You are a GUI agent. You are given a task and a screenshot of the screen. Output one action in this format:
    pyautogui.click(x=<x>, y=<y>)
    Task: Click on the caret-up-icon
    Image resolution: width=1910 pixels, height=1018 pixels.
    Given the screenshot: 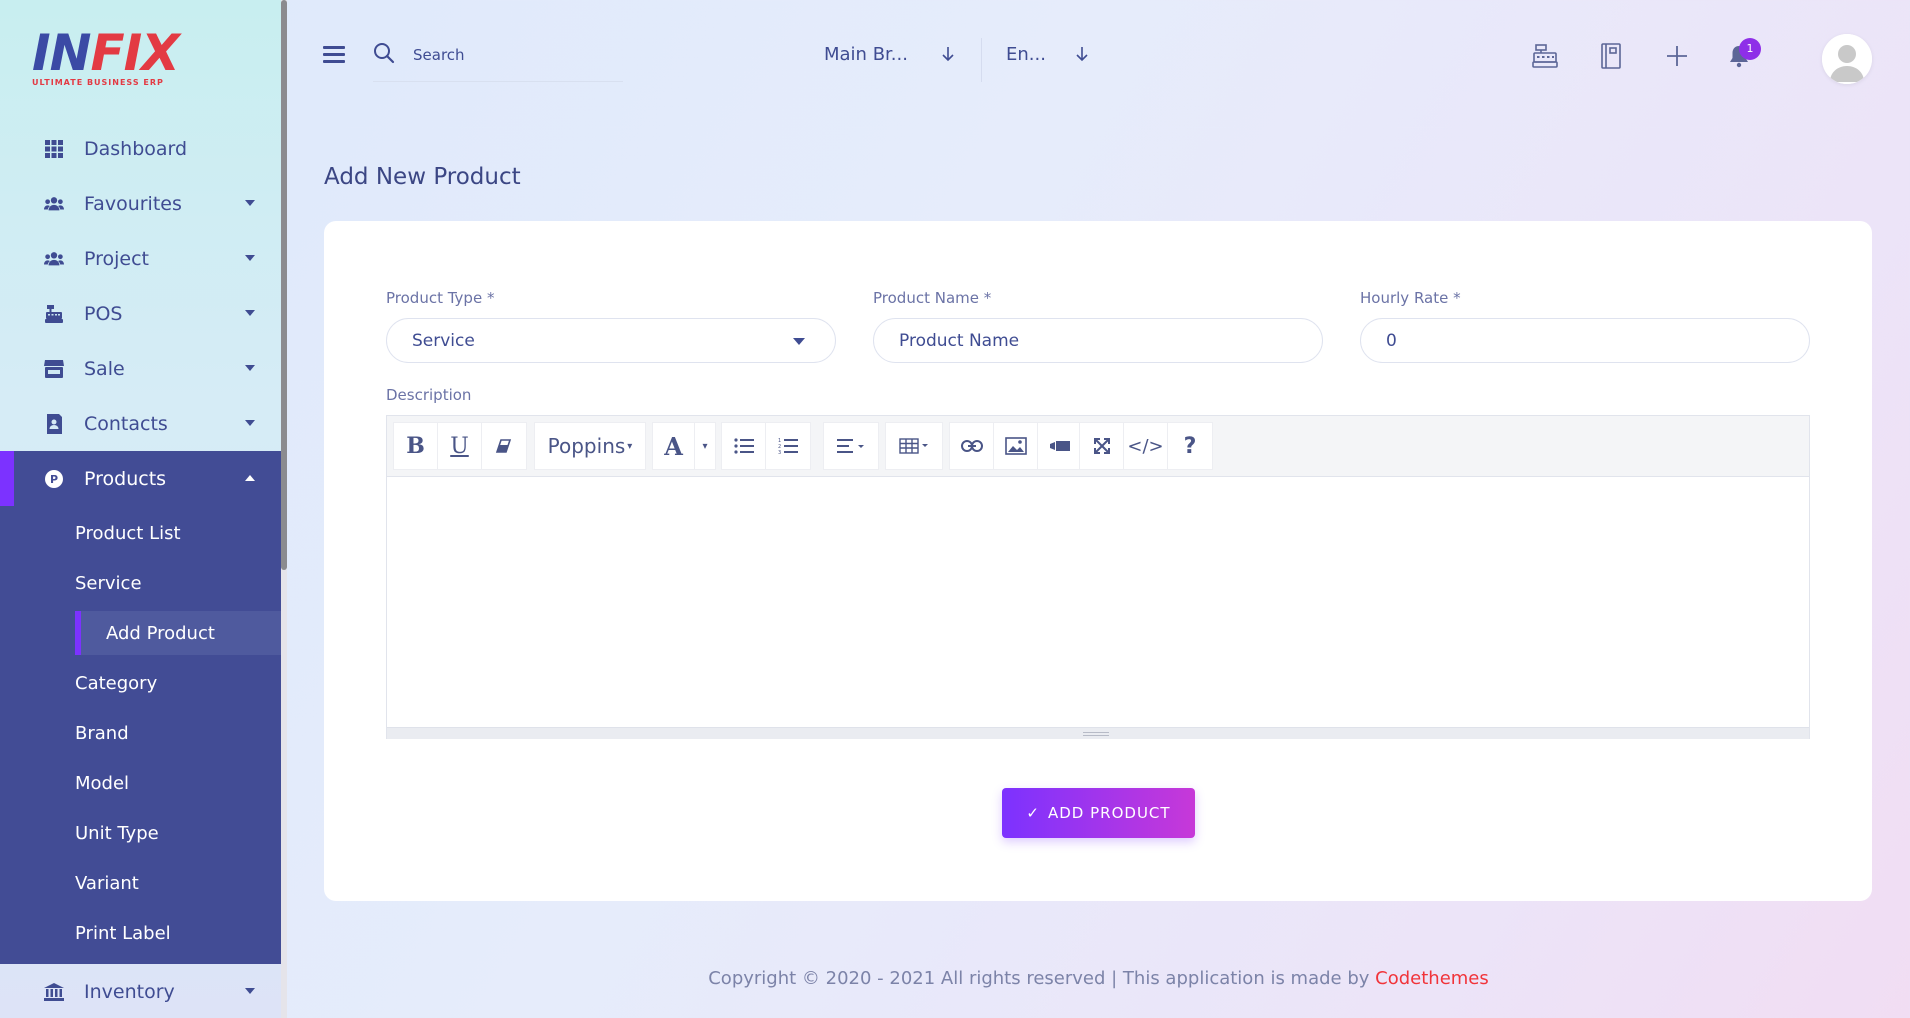 What is the action you would take?
    pyautogui.click(x=250, y=478)
    